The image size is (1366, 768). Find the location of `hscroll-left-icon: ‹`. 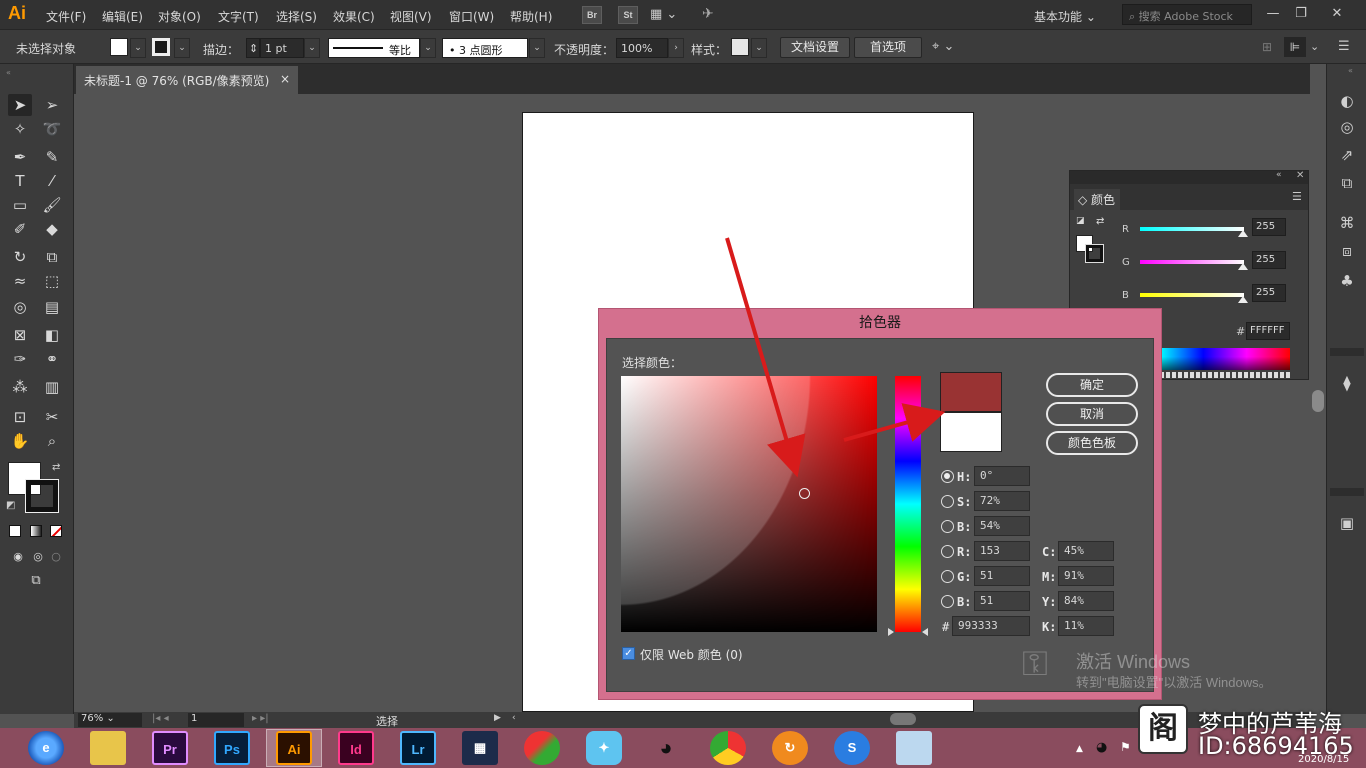

hscroll-left-icon: ‹ is located at coordinates (514, 718).